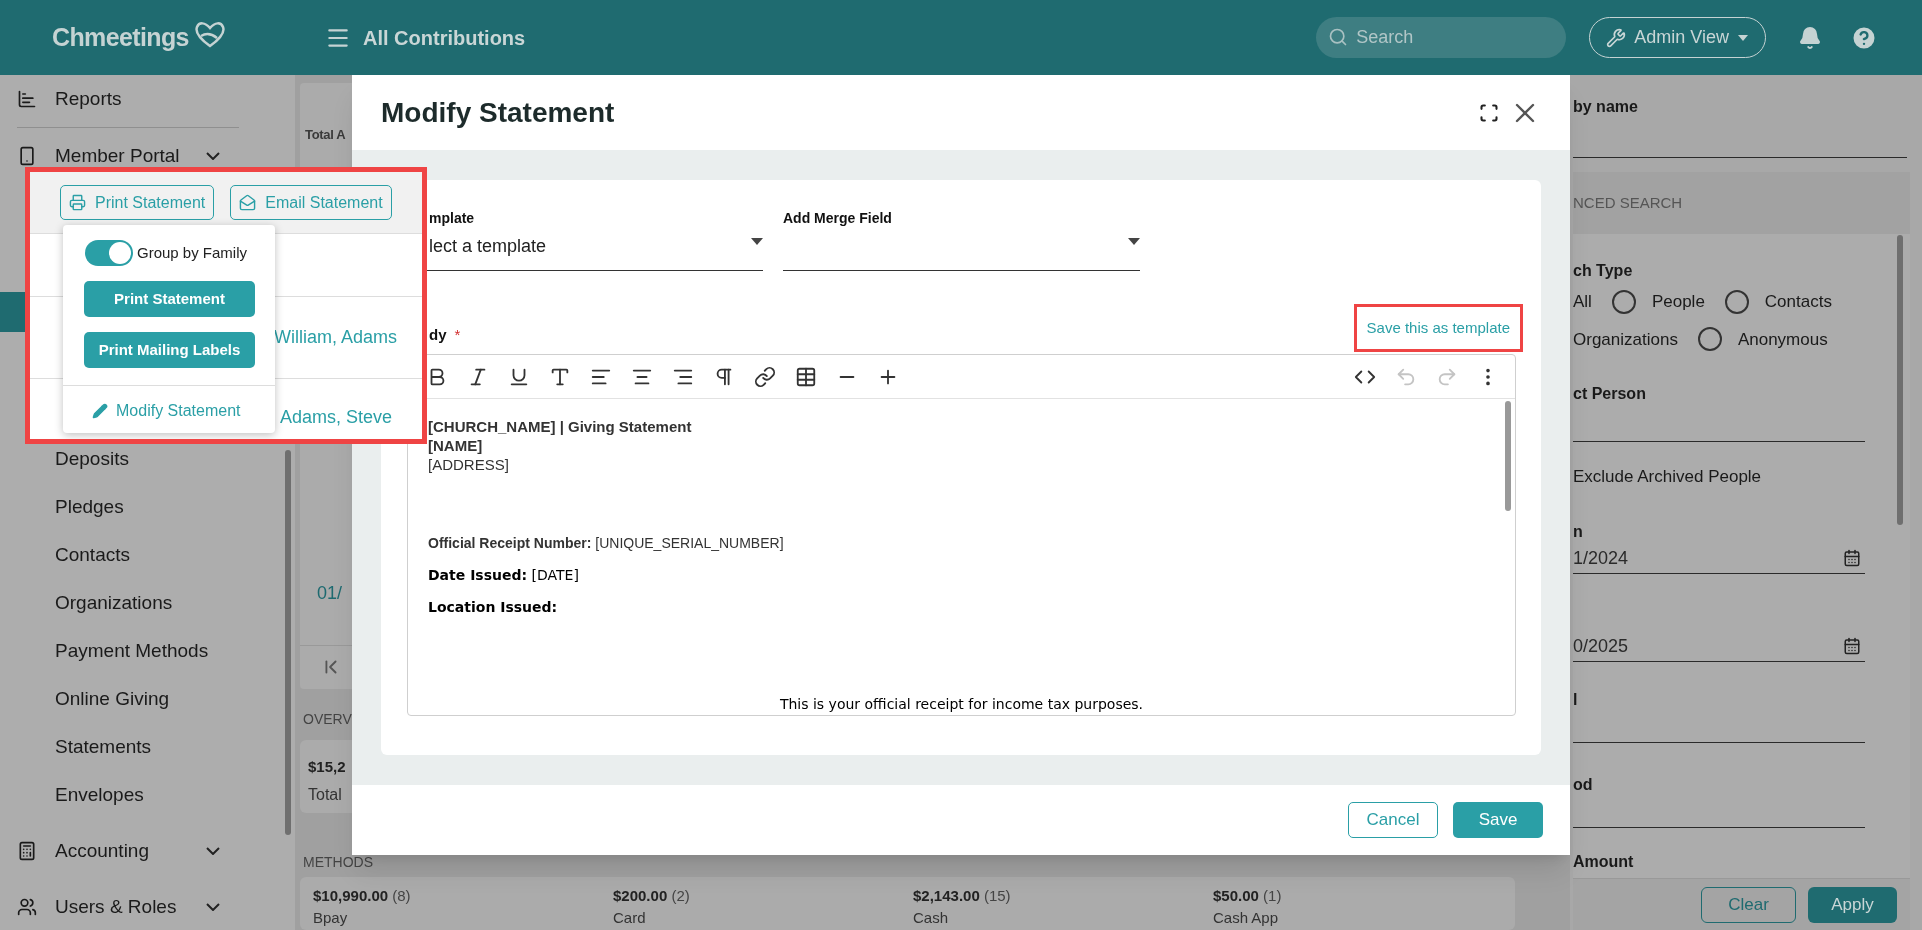  What do you see at coordinates (27, 907) in the screenshot?
I see `users-icon` at bounding box center [27, 907].